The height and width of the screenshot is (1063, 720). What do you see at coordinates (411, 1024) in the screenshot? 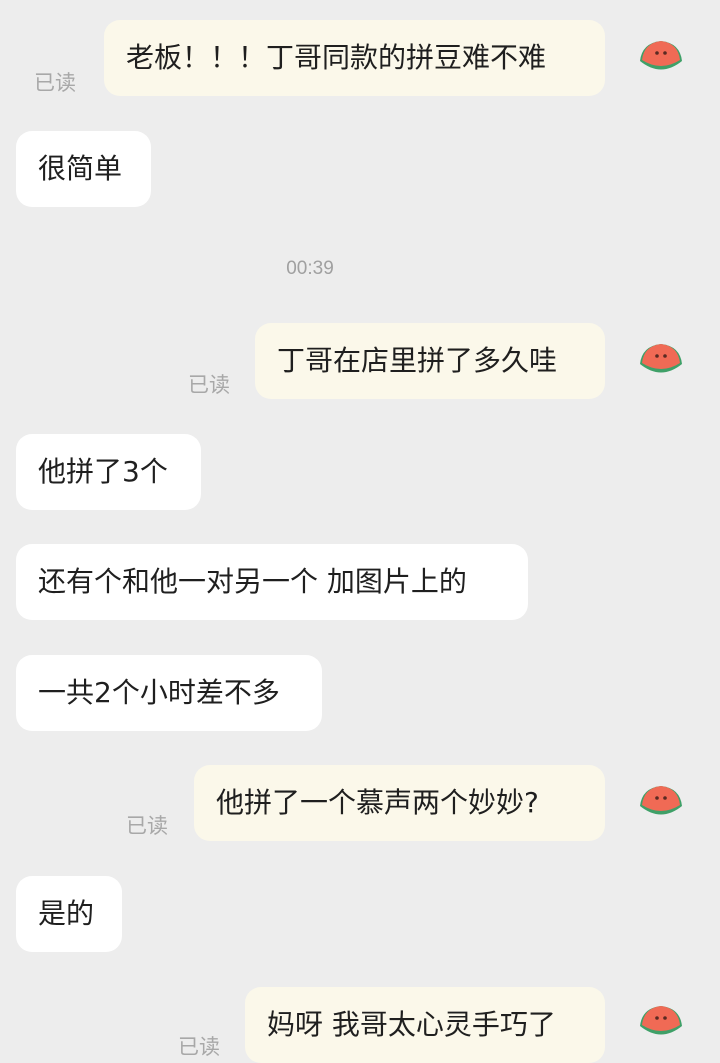
I see `message-text: 妈呀 我哥太心灵手巧了` at bounding box center [411, 1024].